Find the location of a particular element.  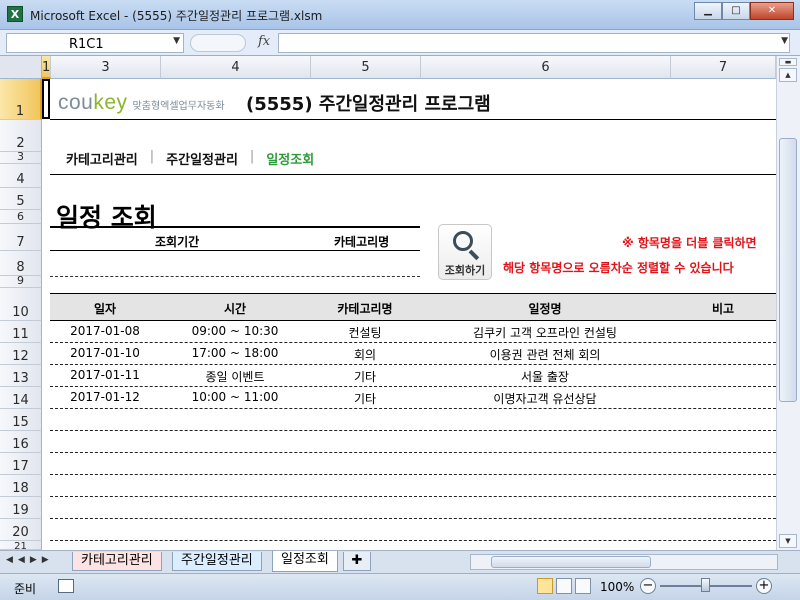

close-button: ✕ is located at coordinates (772, 11).